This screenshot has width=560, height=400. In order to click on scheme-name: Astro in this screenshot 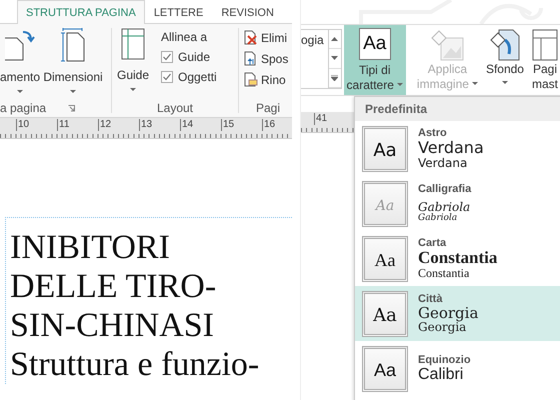, I will do `click(433, 133)`.